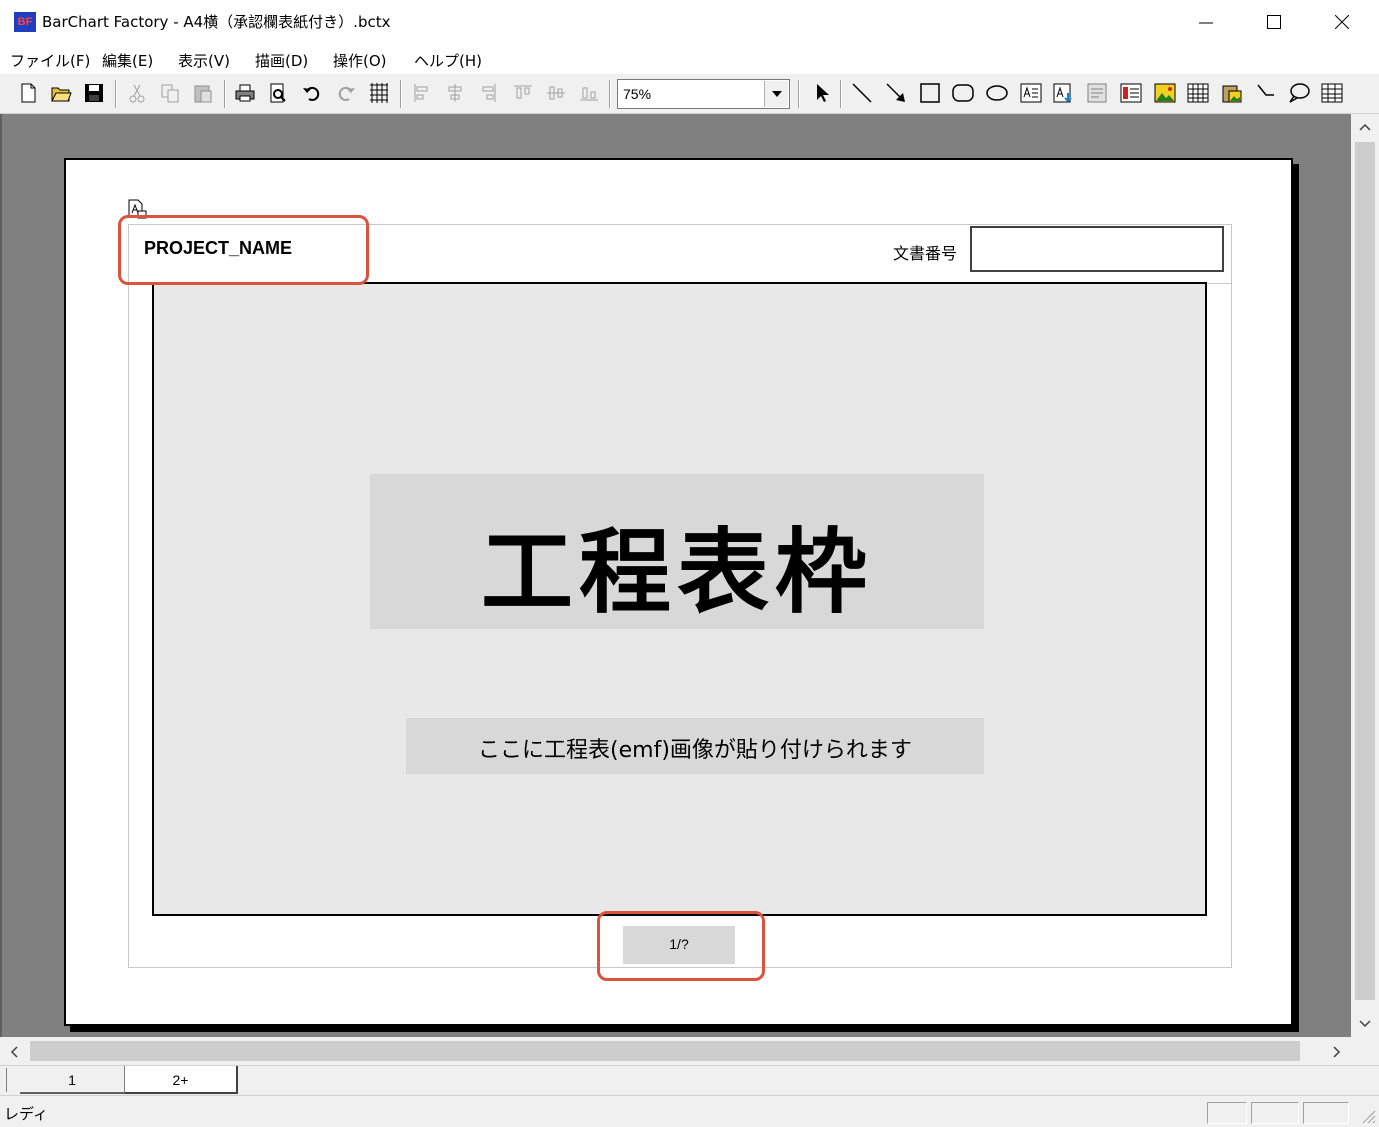 This screenshot has height=1127, width=1379. I want to click on maximize-button, so click(1274, 22).